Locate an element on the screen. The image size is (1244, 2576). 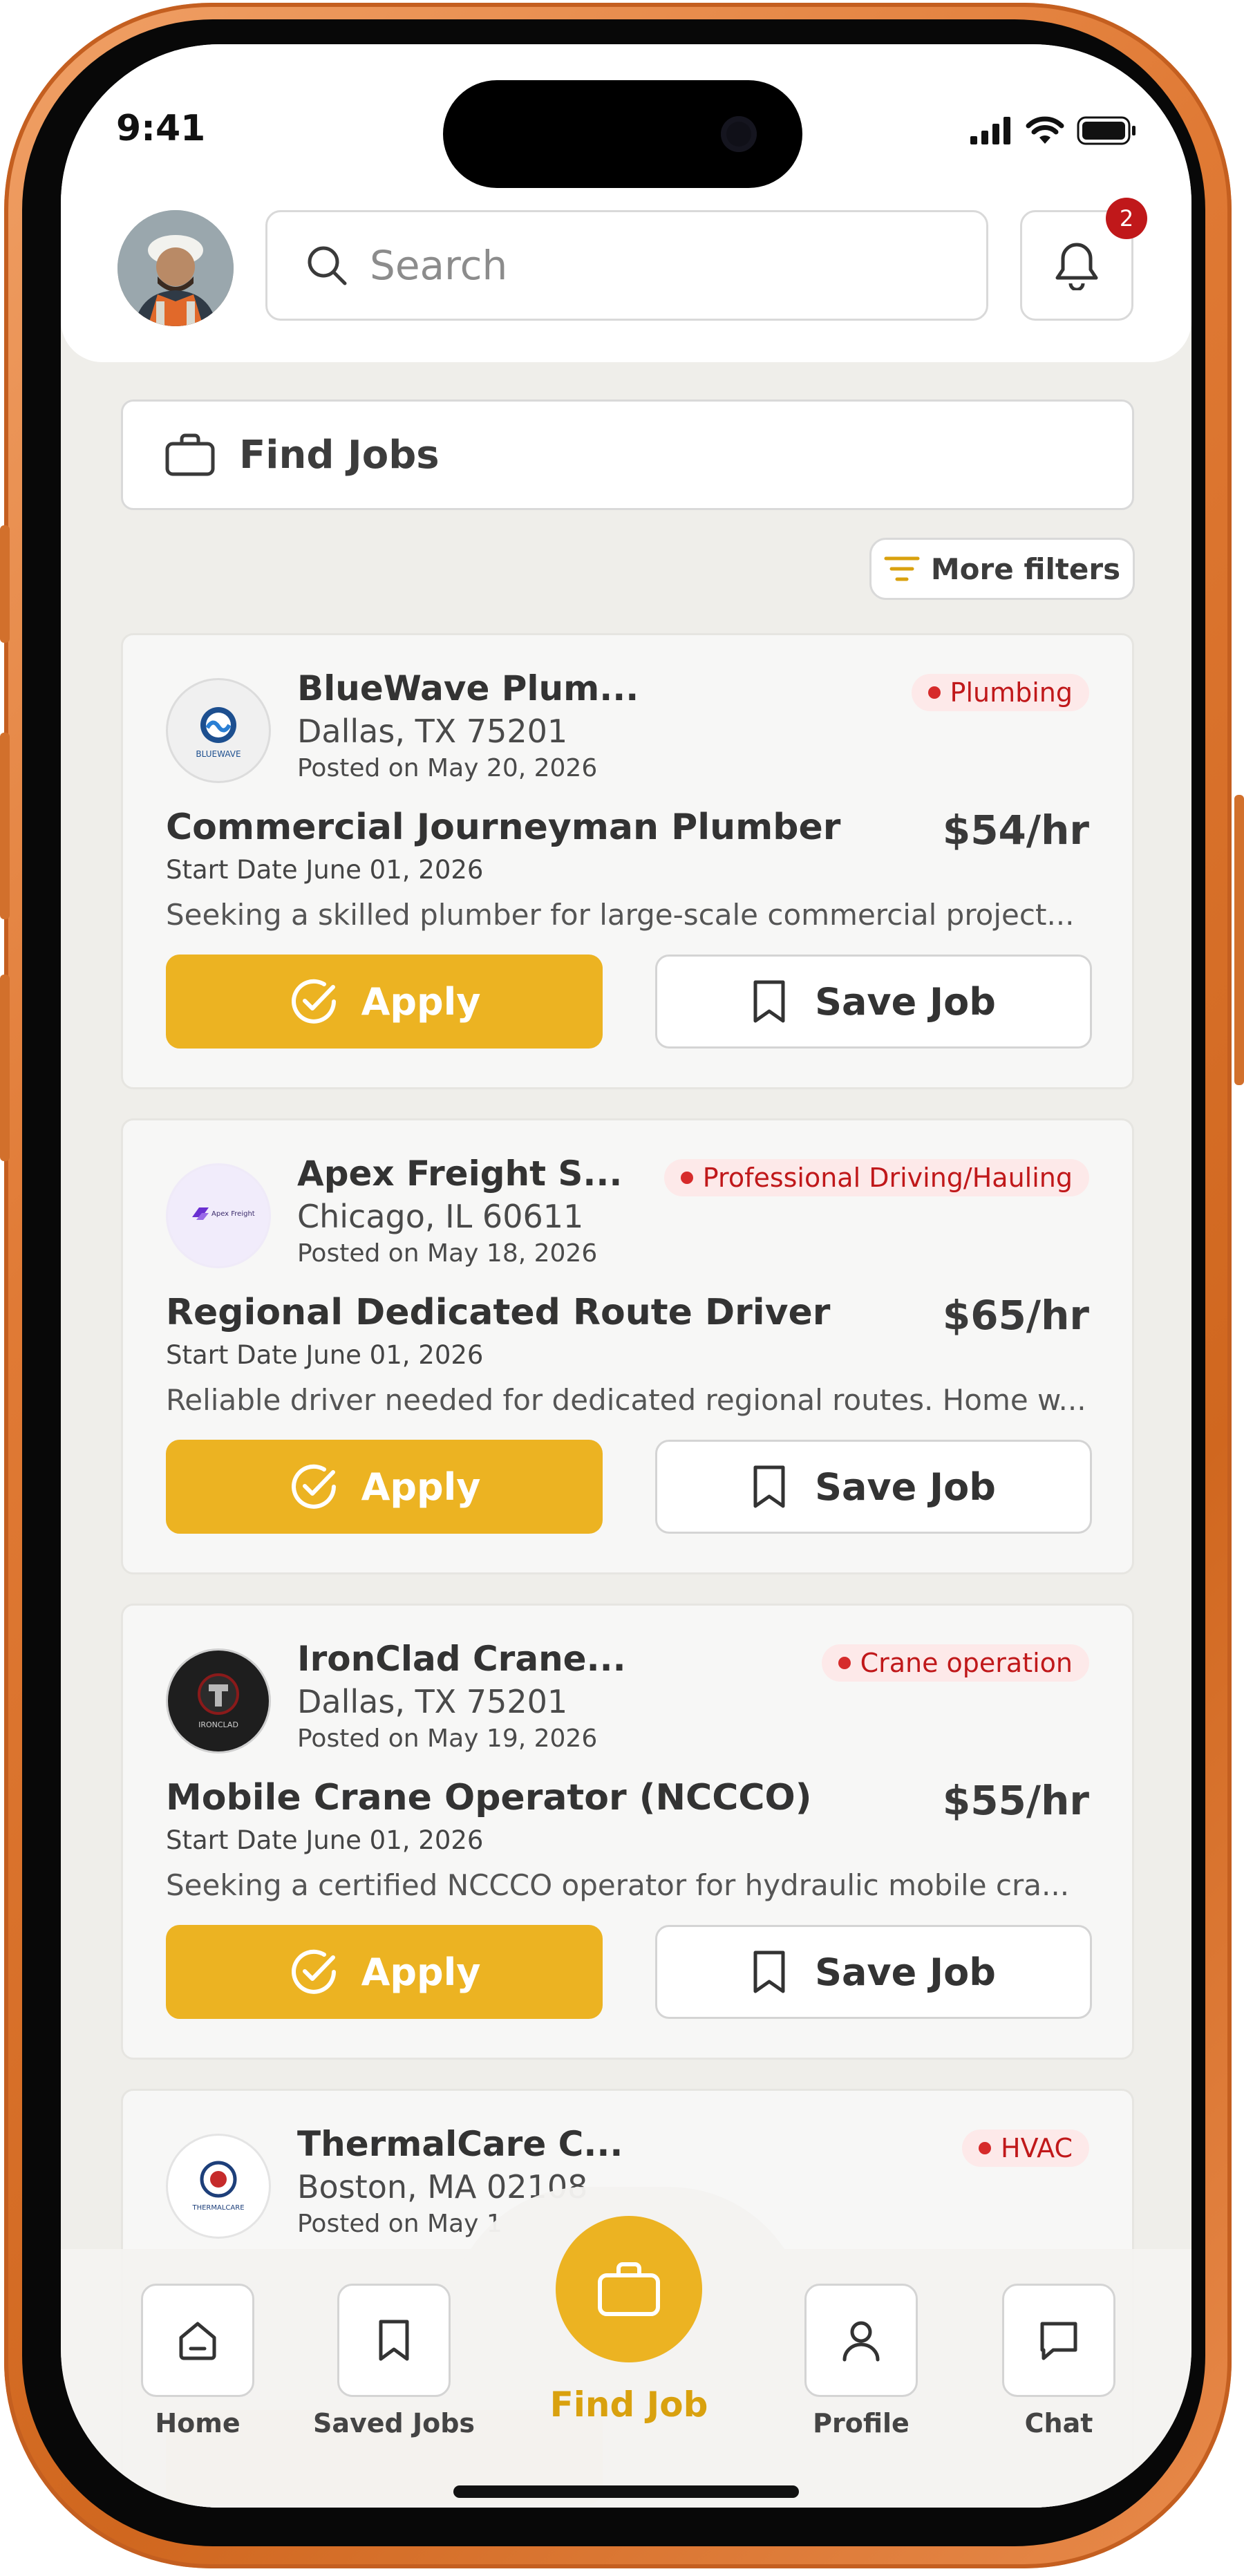
action-button is located at coordinates (5, 584).